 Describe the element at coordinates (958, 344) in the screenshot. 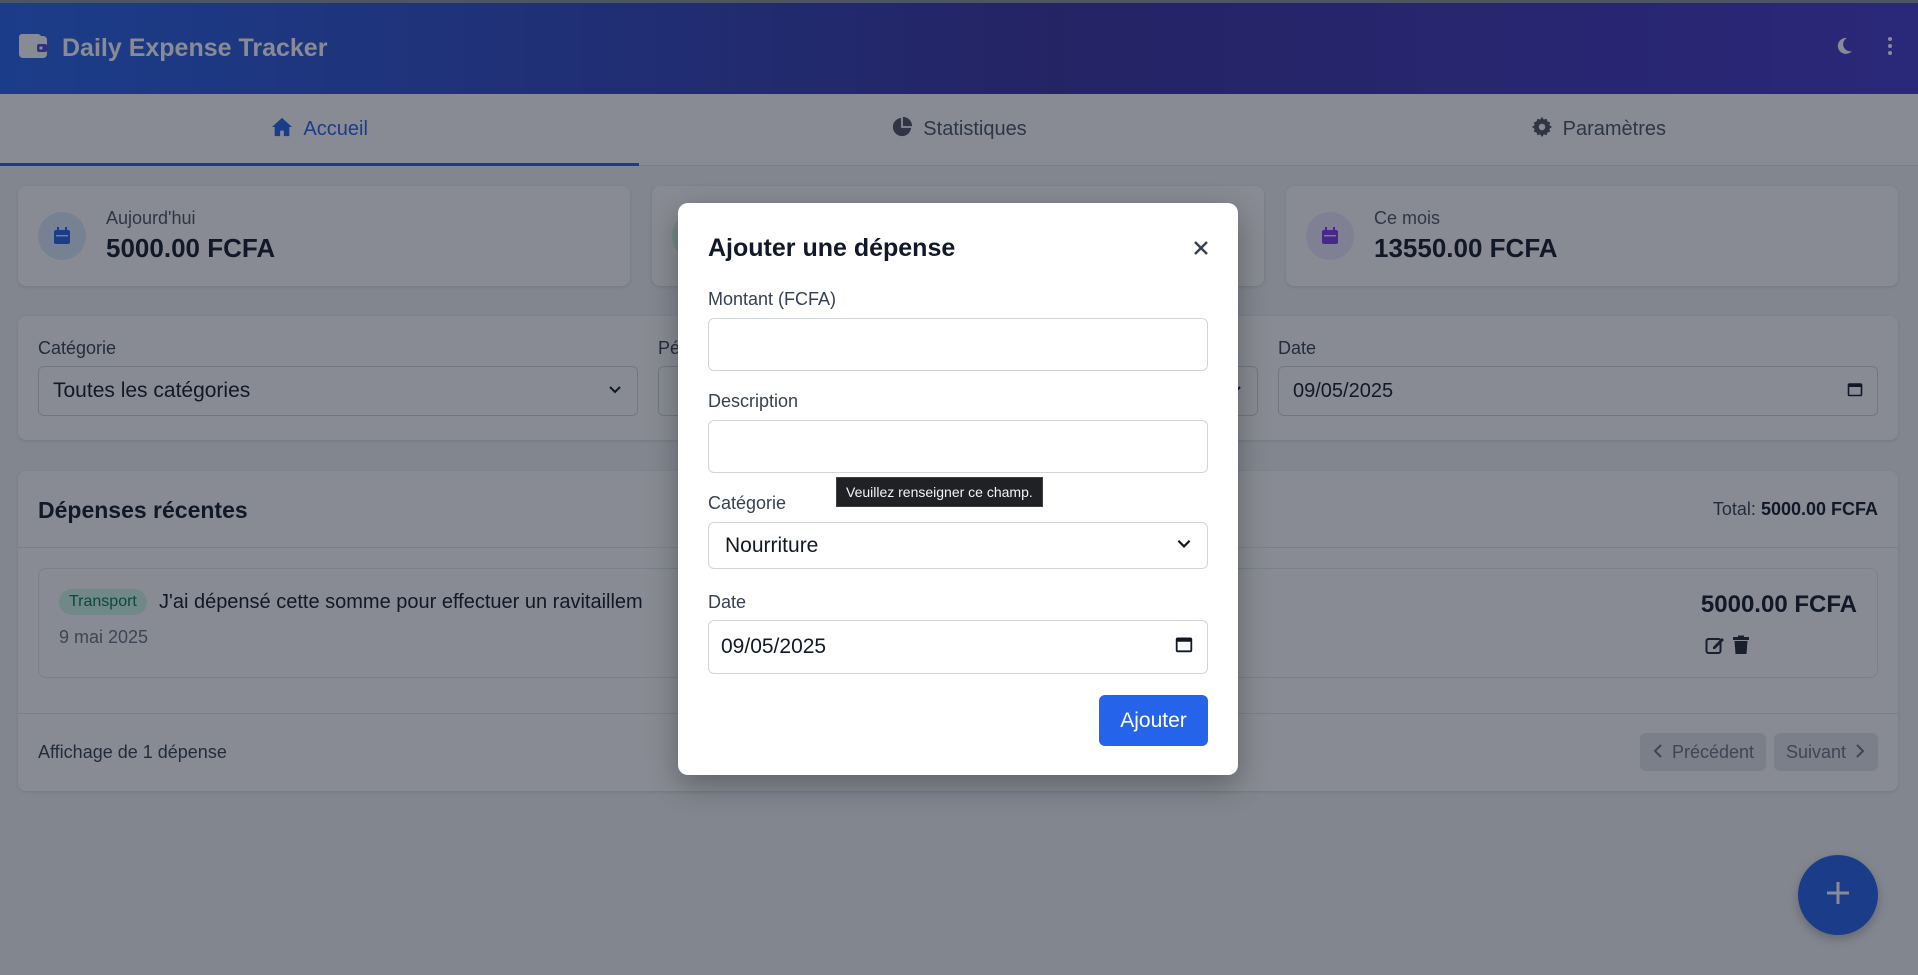

I see `amount-field` at that location.